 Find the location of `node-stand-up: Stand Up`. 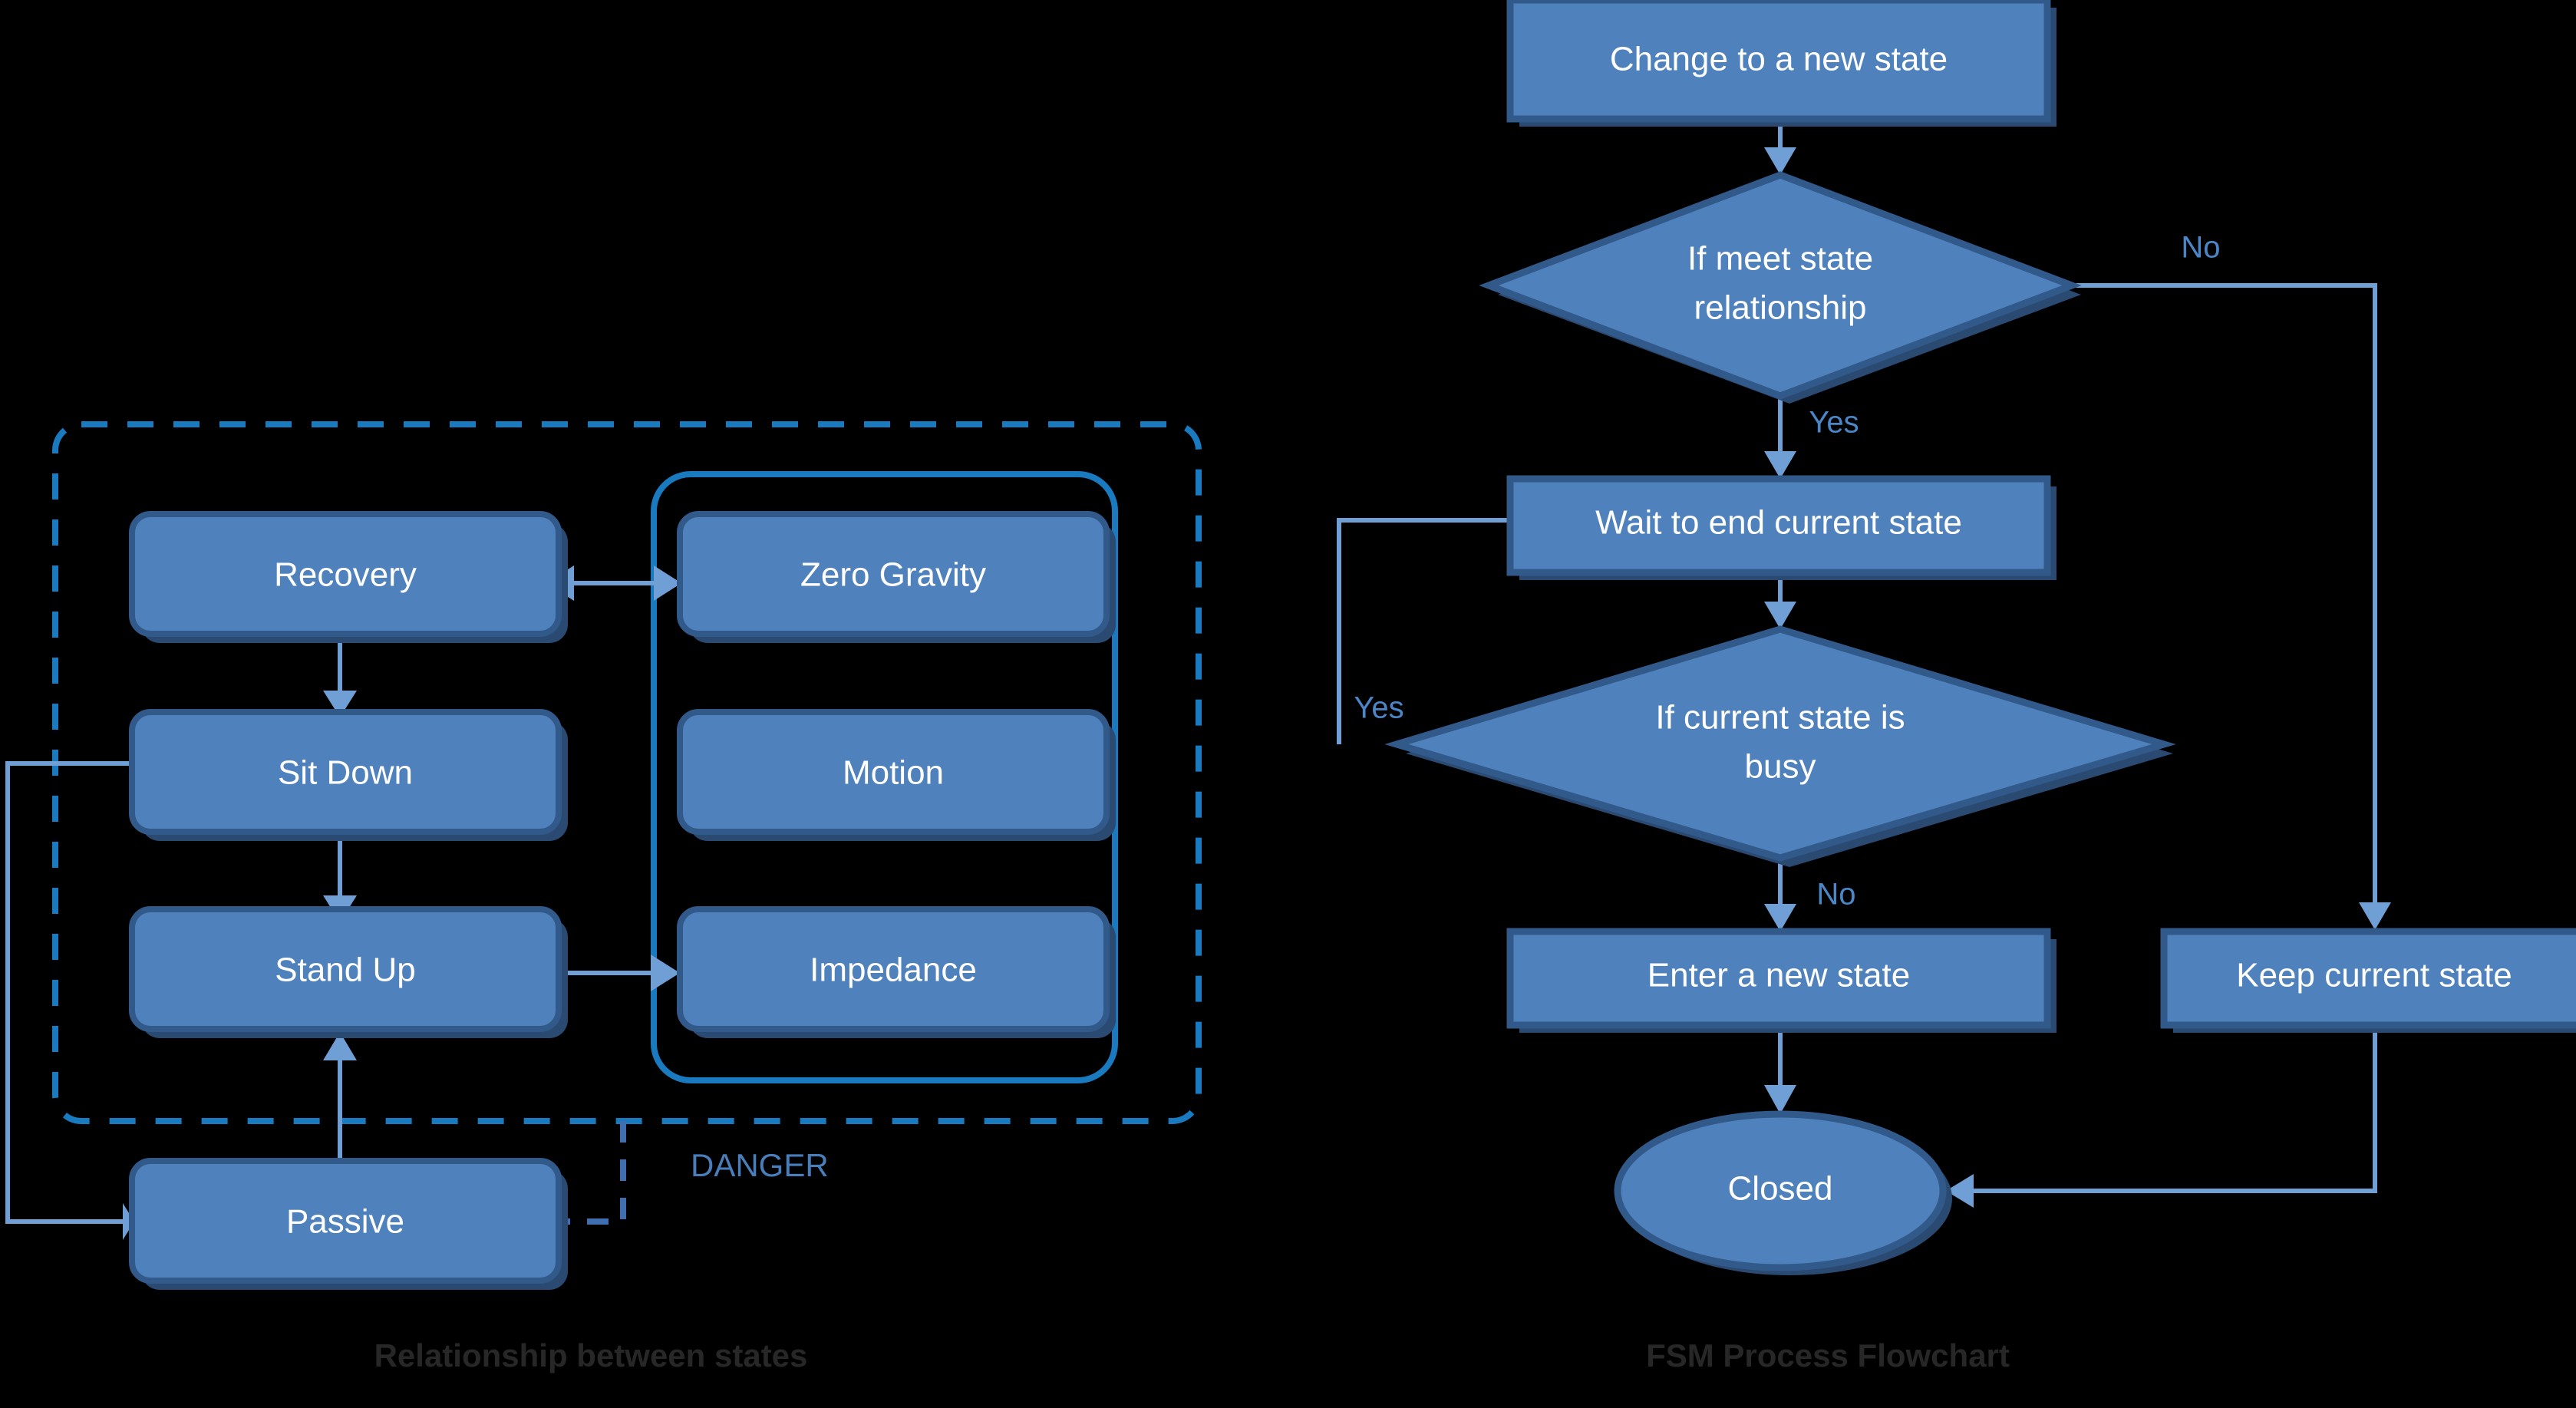

node-stand-up: Stand Up is located at coordinates (348, 972).